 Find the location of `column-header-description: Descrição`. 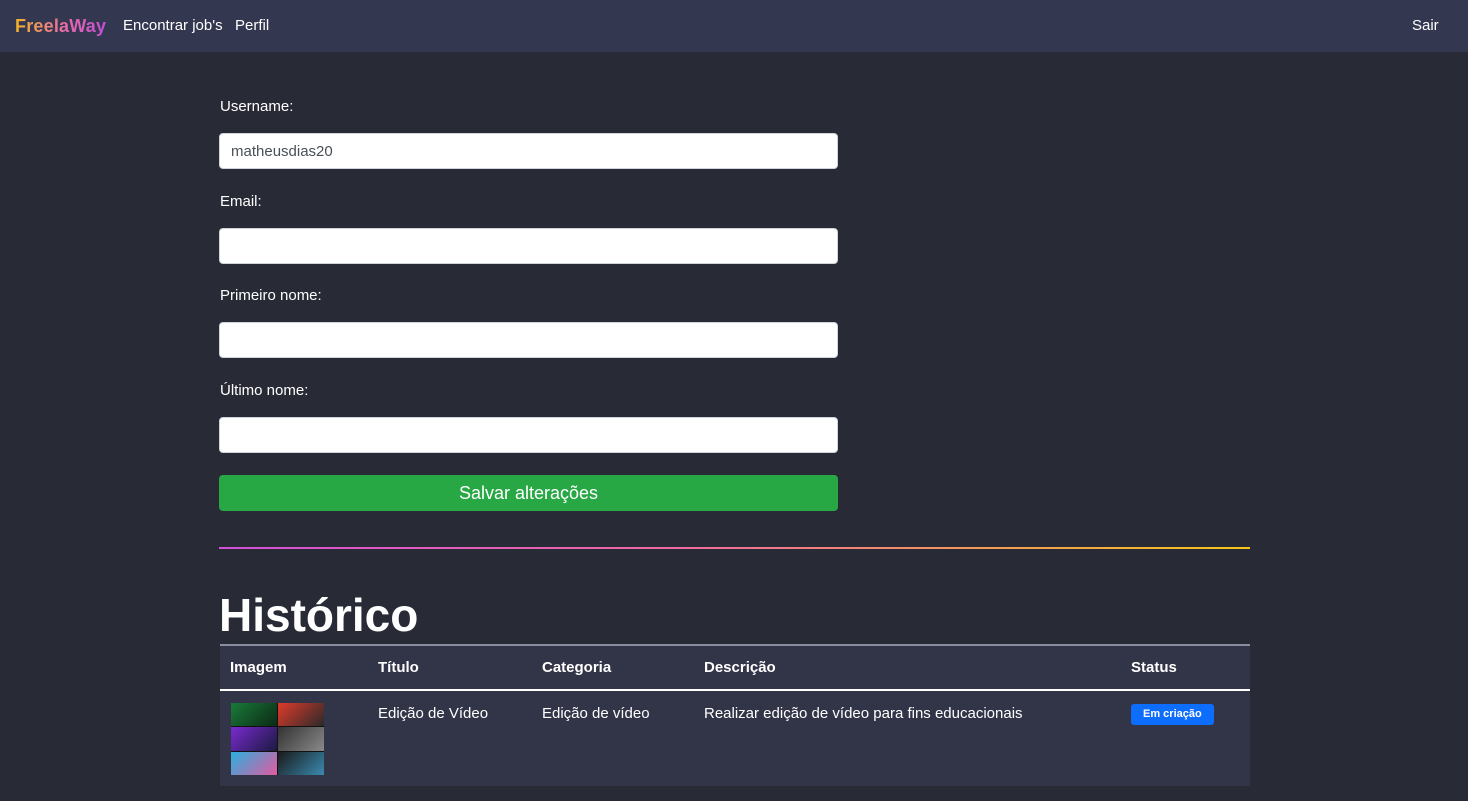

column-header-description: Descrição is located at coordinates (740, 667).